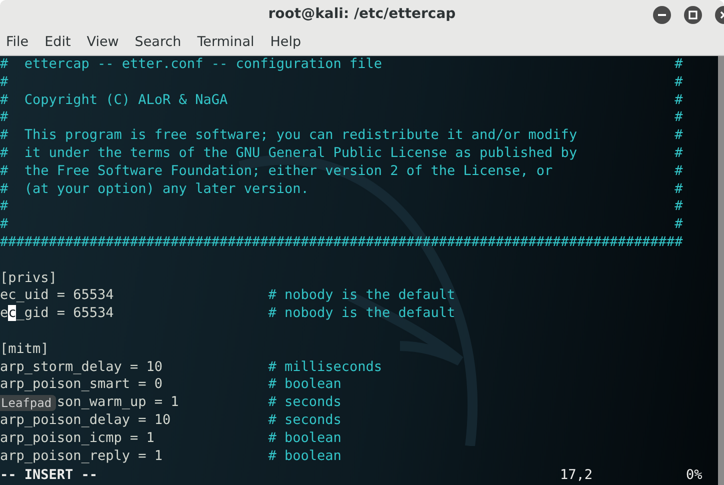 The height and width of the screenshot is (485, 724). What do you see at coordinates (28, 279) in the screenshot?
I see `section-header: [privs]` at bounding box center [28, 279].